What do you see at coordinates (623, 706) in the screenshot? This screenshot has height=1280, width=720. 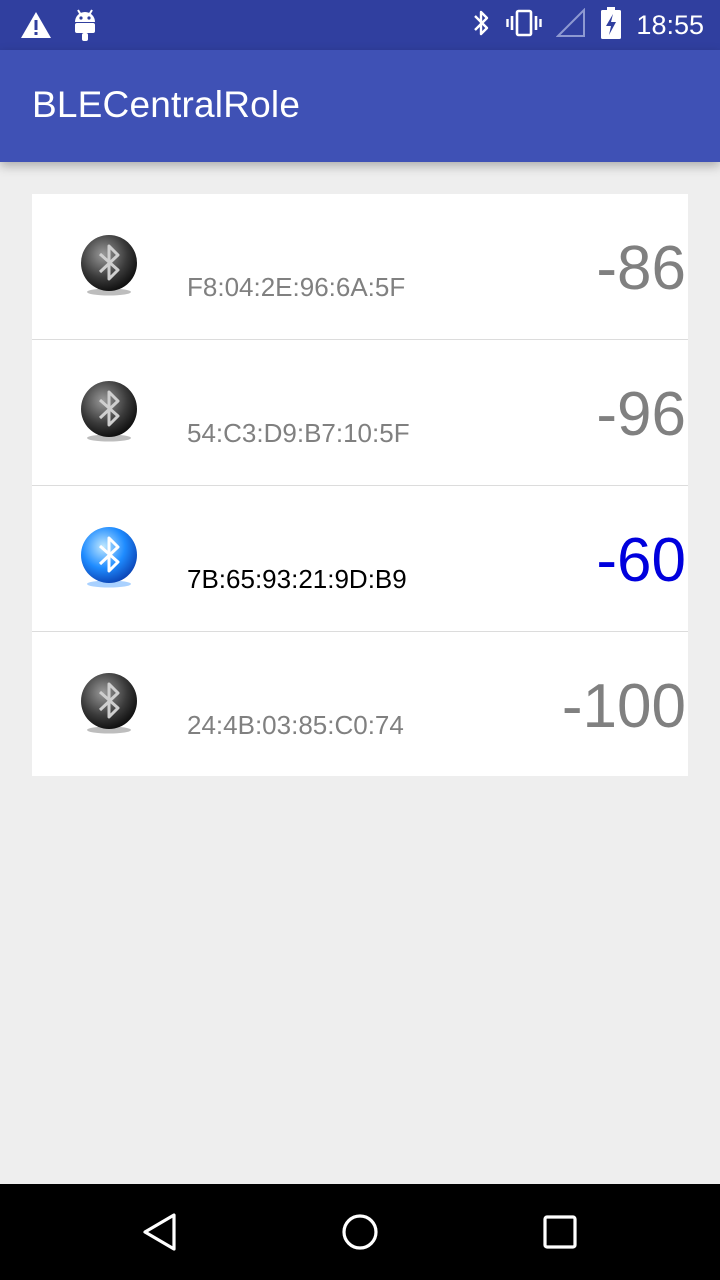 I see `device-rssi: -100` at bounding box center [623, 706].